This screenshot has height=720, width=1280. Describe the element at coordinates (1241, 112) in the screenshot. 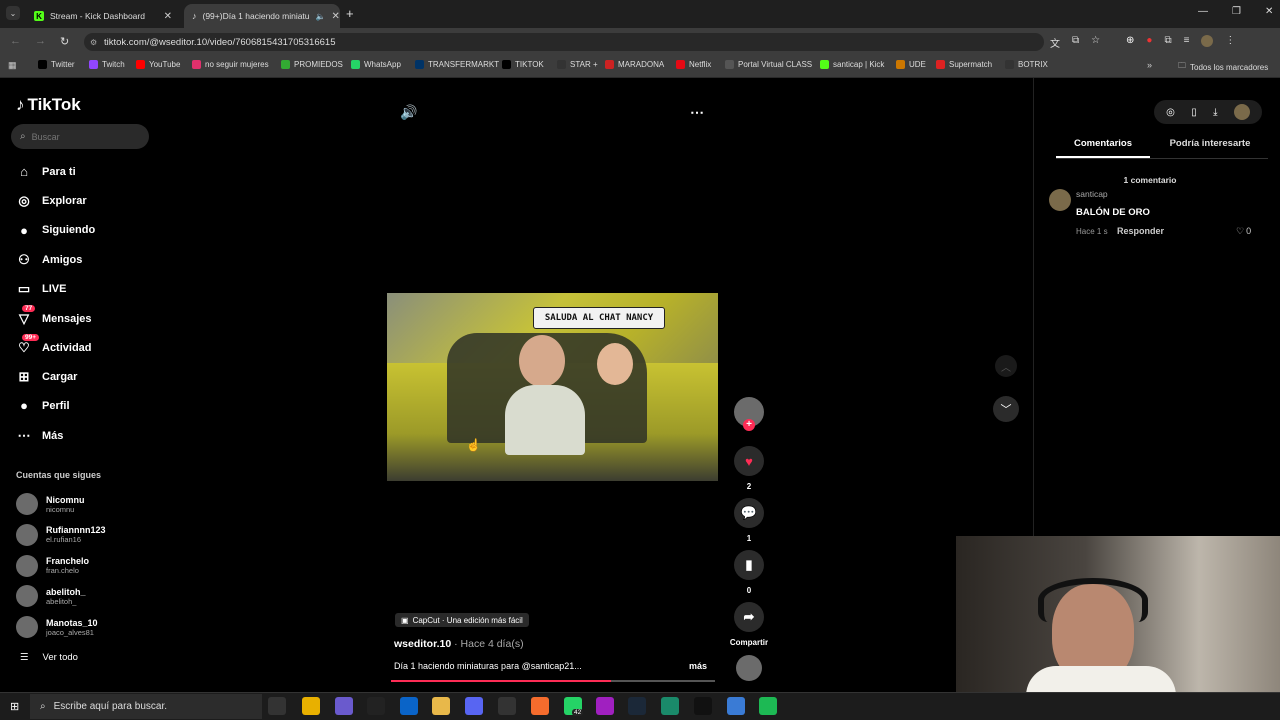

I see `user-avatar` at that location.